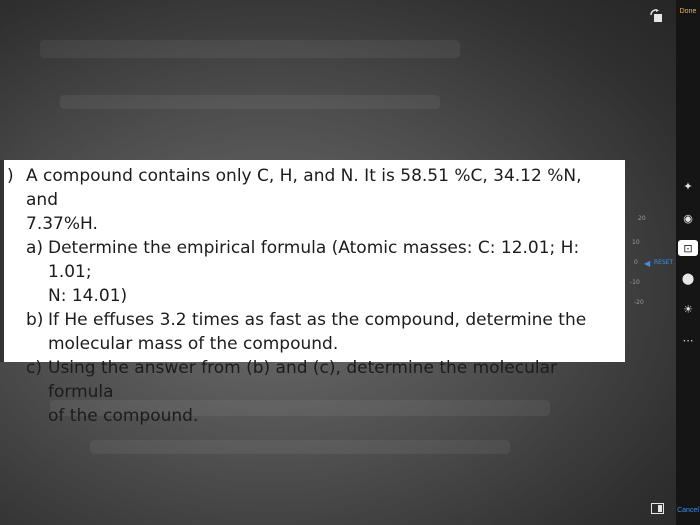 The width and height of the screenshot is (700, 525). What do you see at coordinates (635, 282) in the screenshot?
I see `dial-tick: -10` at bounding box center [635, 282].